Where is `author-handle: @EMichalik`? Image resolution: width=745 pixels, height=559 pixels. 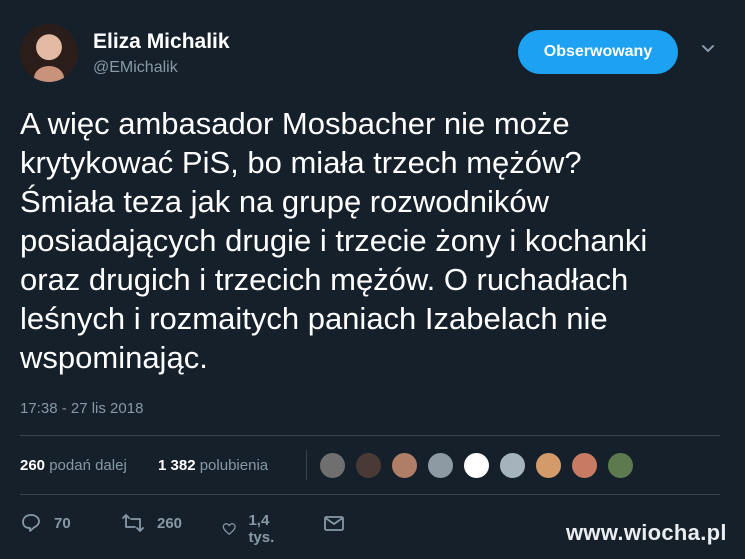 author-handle: @EMichalik is located at coordinates (135, 68).